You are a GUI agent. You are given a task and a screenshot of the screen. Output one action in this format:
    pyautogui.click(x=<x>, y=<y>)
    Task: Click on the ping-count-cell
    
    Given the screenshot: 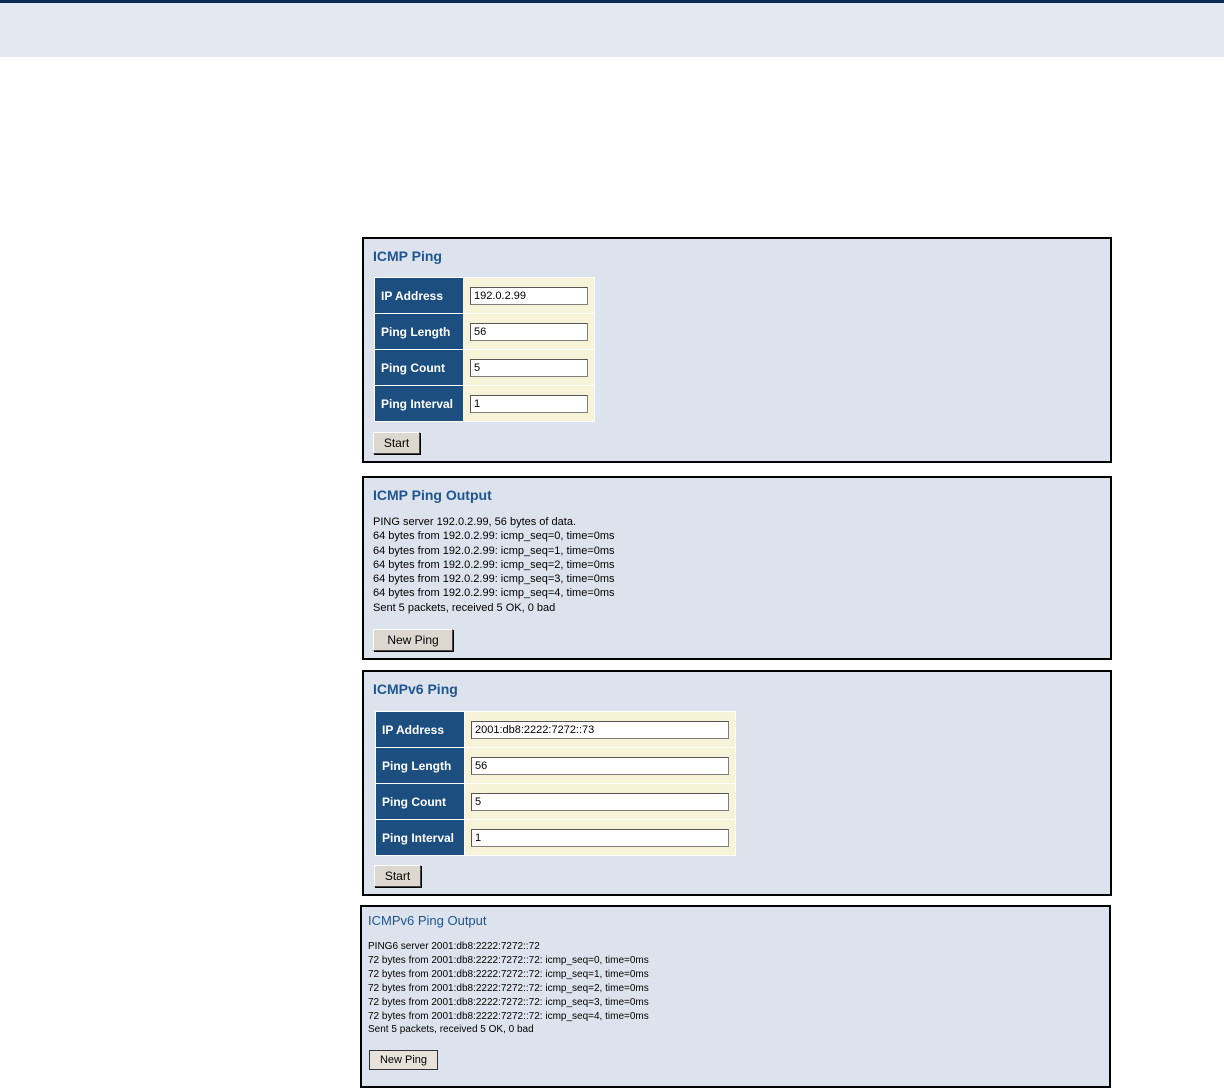 What is the action you would take?
    pyautogui.click(x=529, y=367)
    